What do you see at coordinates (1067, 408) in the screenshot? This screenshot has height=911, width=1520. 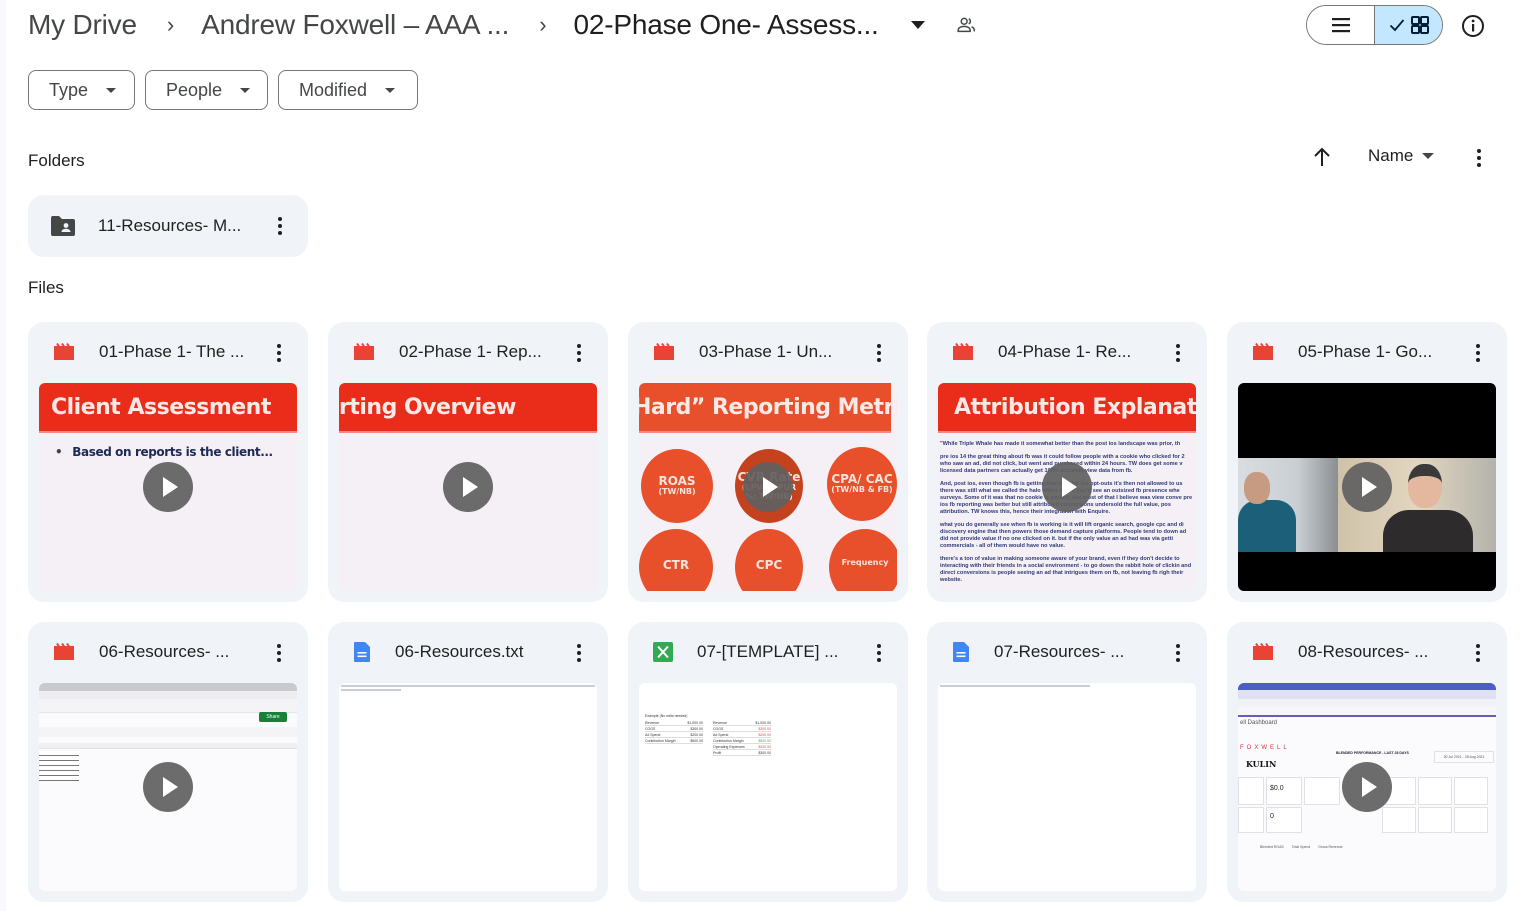 I see `slide-title: Attribution Explanati` at bounding box center [1067, 408].